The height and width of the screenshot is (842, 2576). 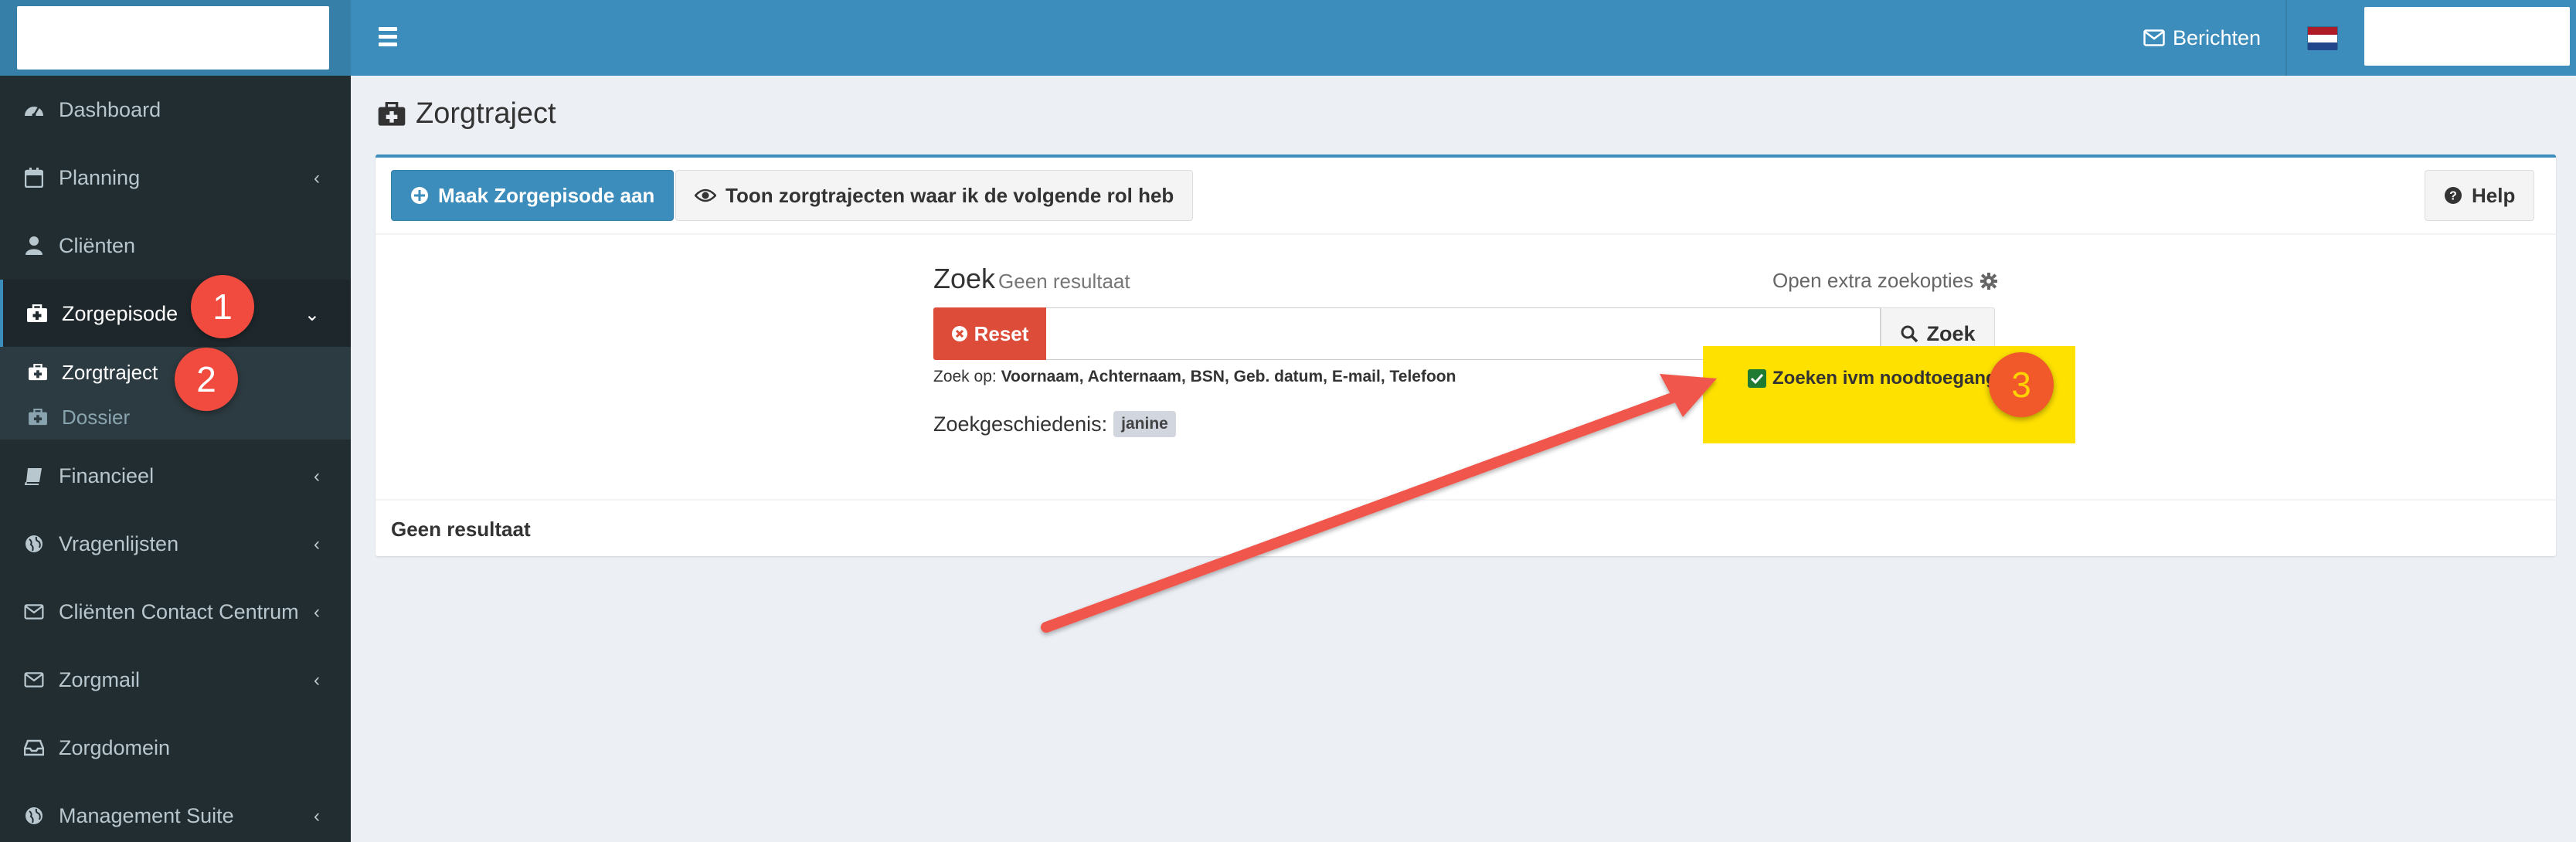 I want to click on result-text: Geen resultaat, so click(x=461, y=529).